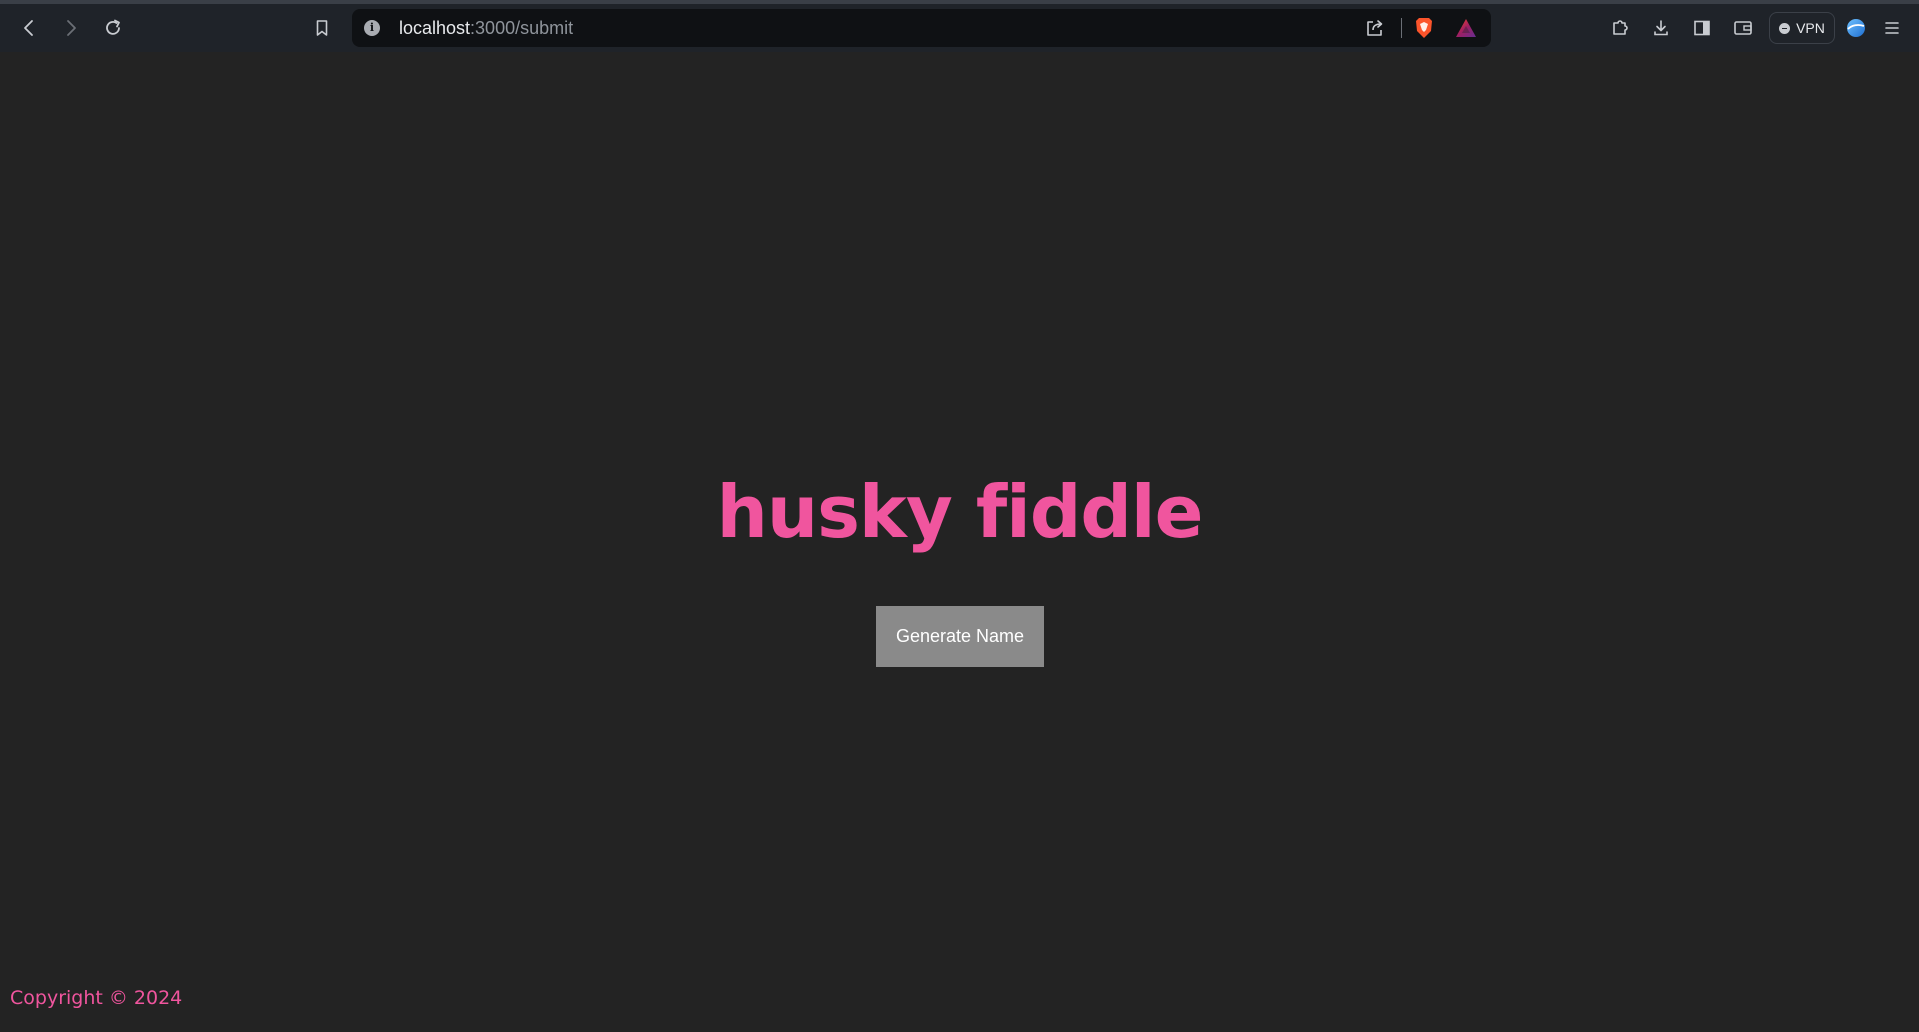 The image size is (1919, 1032). What do you see at coordinates (1424, 28) in the screenshot?
I see `brave-lion-icon` at bounding box center [1424, 28].